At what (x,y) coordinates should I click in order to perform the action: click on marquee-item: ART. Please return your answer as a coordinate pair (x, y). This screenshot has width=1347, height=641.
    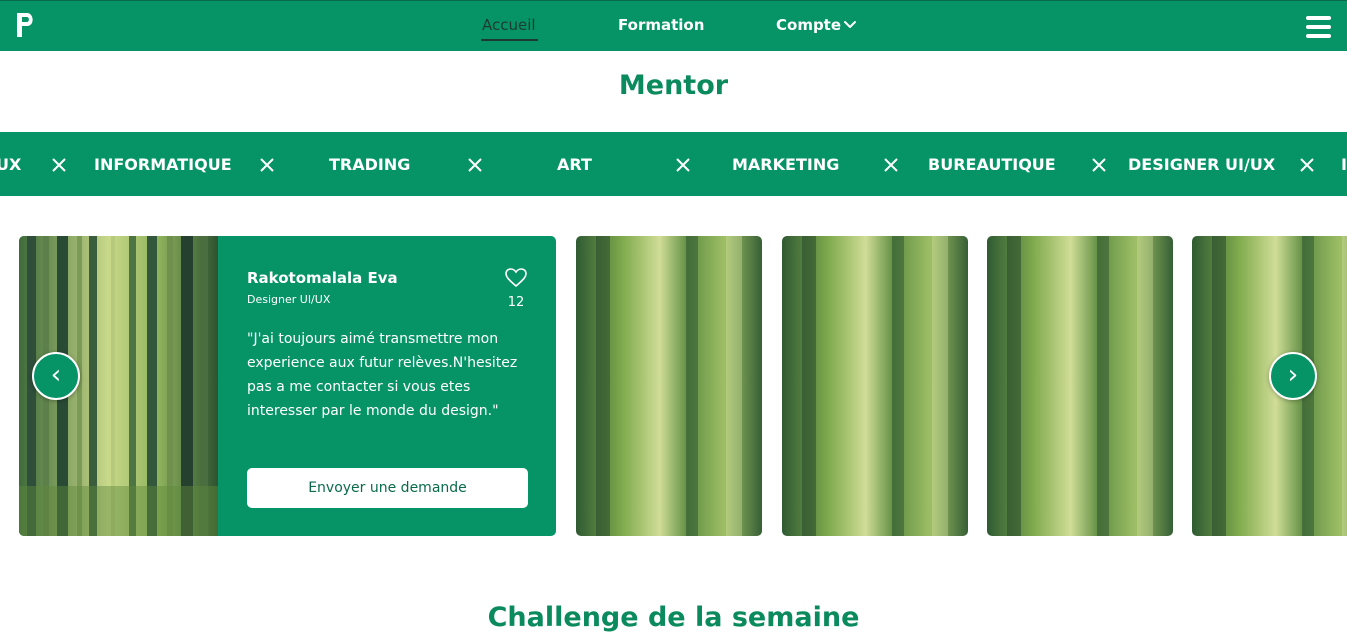
    Looking at the image, I should click on (574, 164).